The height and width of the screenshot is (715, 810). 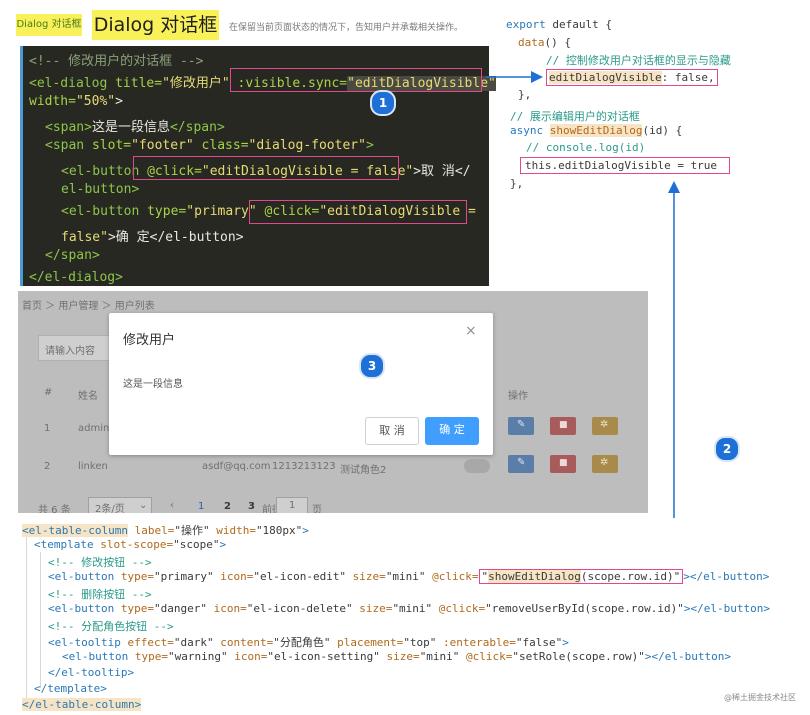 I want to click on code-attr: placement=, so click(x=367, y=642).